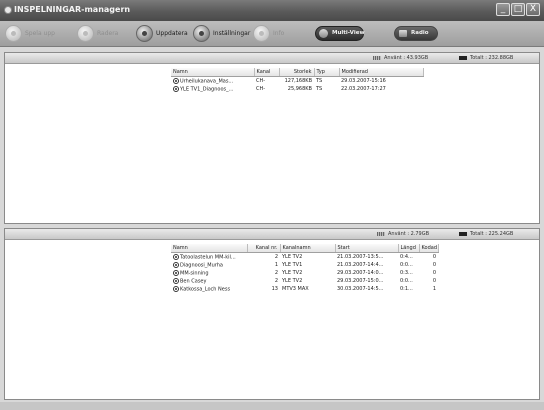  What do you see at coordinates (201, 265) in the screenshot?
I see `cell-name-text: Diagnoosi_Murha` at bounding box center [201, 265].